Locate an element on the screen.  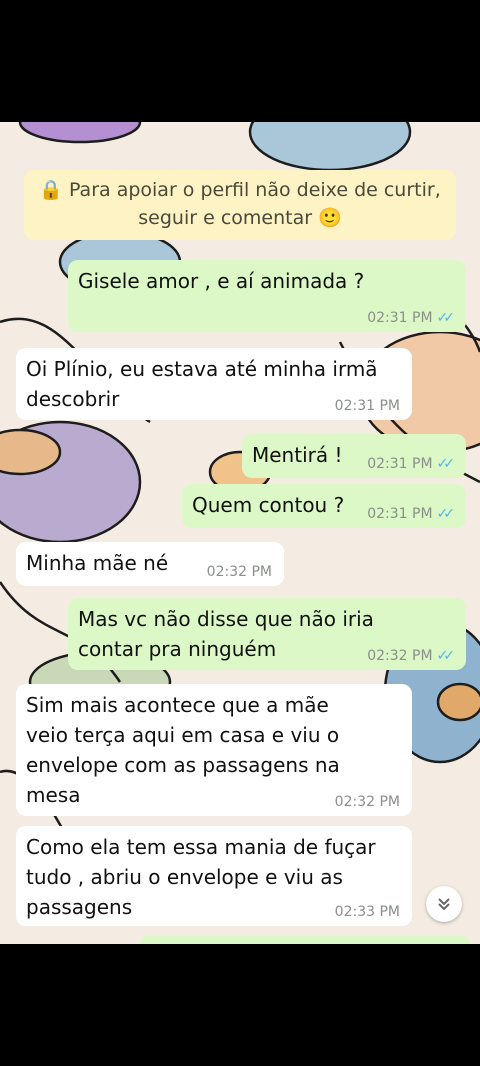
message-outgoing: Quem contou ? 02:31 PM ✓✓ is located at coordinates (324, 506).